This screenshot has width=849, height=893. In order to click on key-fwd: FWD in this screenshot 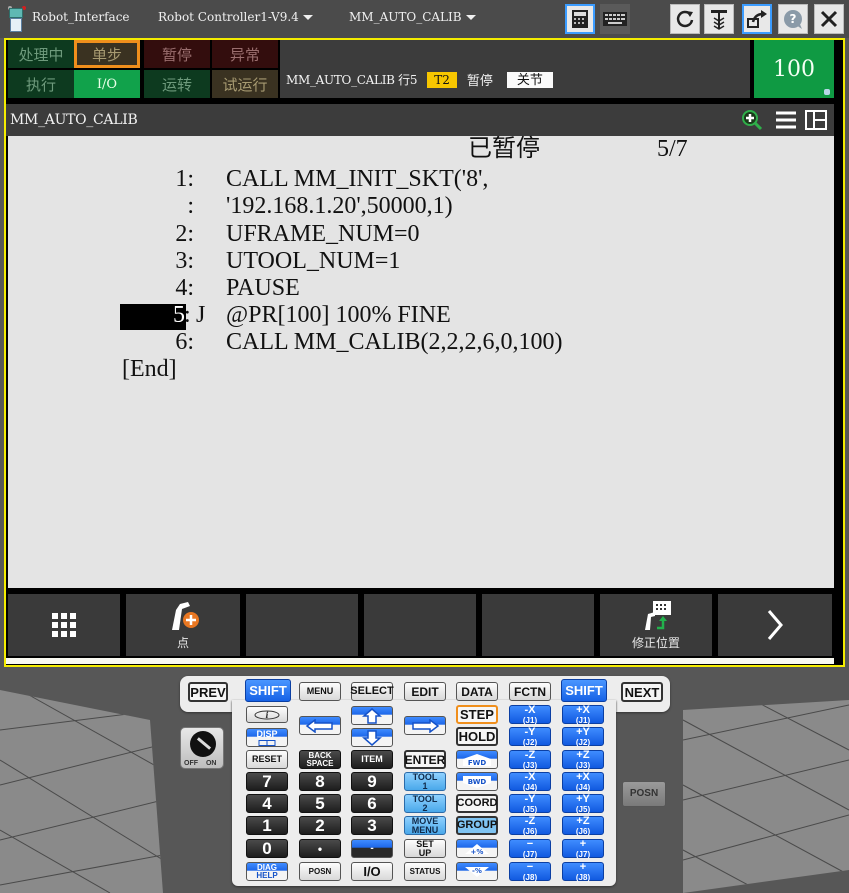, I will do `click(477, 759)`.